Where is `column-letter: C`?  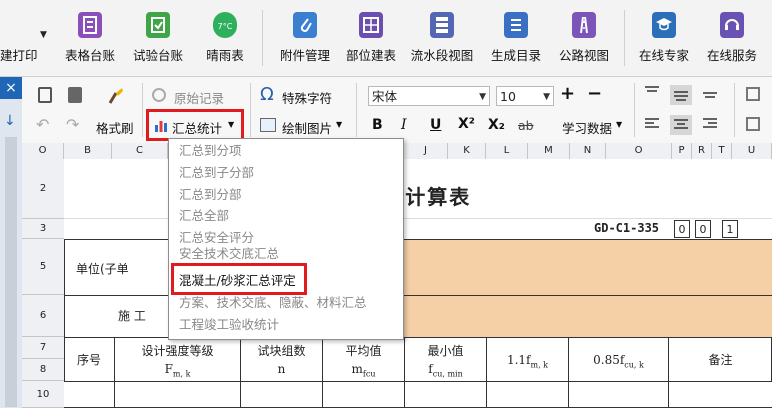 column-letter: C is located at coordinates (140, 151).